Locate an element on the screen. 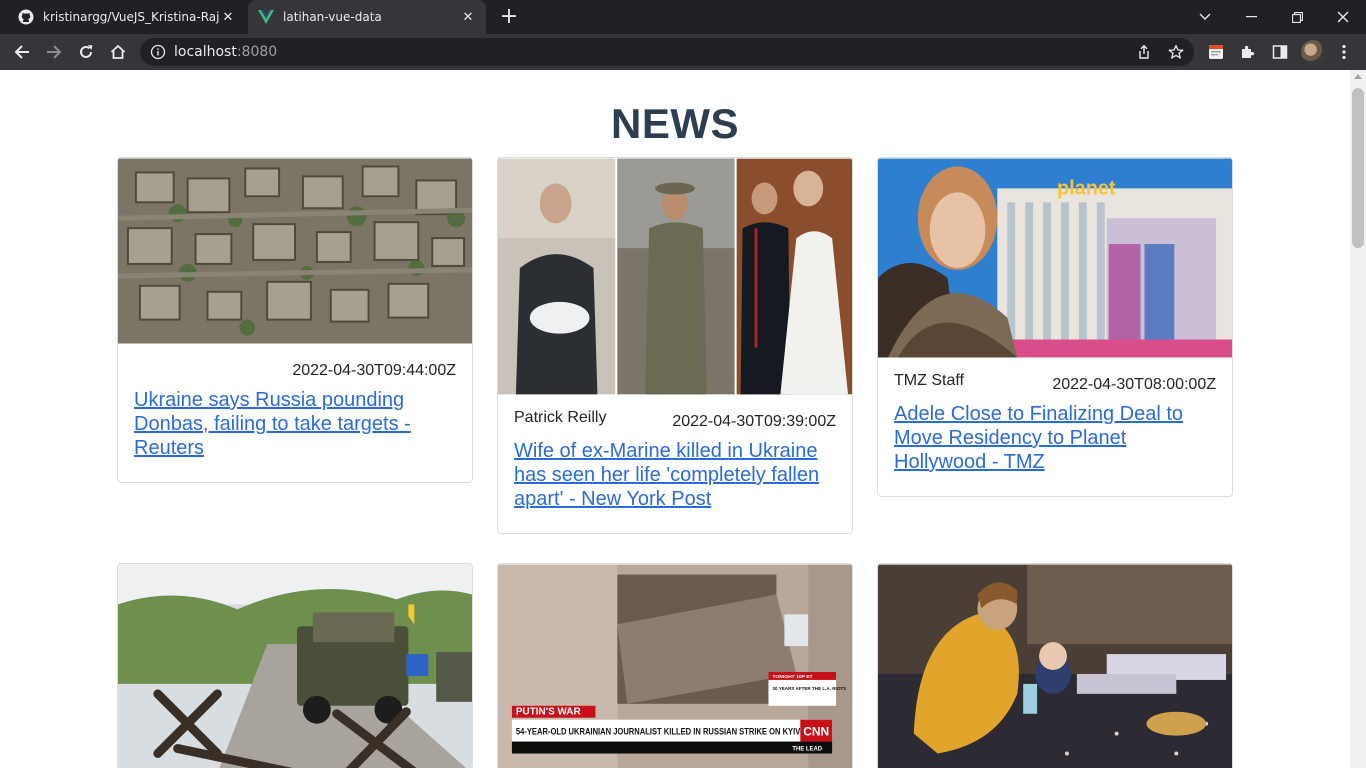 This screenshot has width=1366, height=768. url-text: localhost:8080 is located at coordinates (225, 52).